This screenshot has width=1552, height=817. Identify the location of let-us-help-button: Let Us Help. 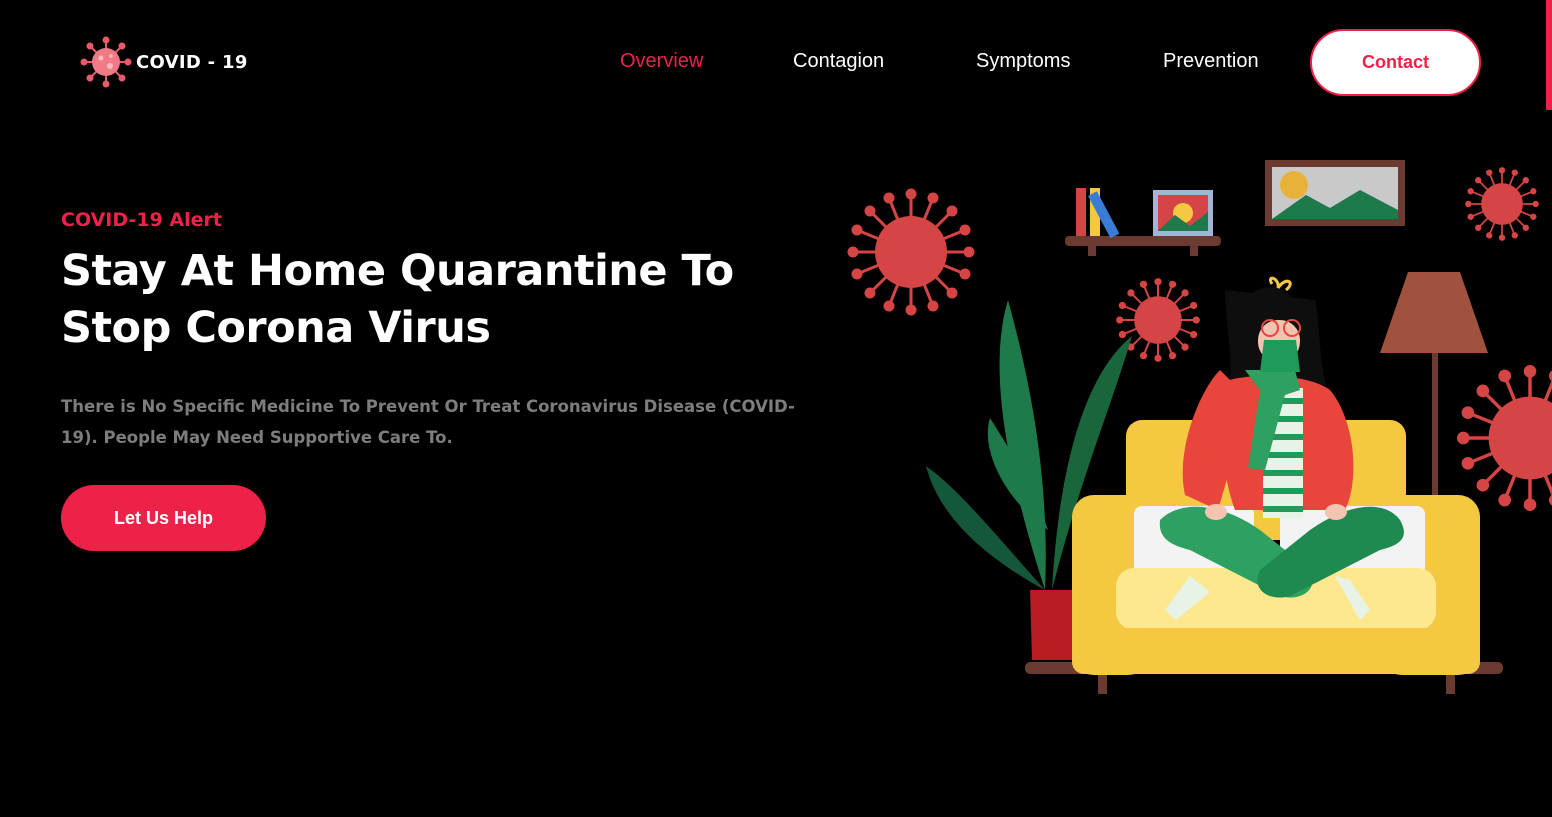
(163, 518).